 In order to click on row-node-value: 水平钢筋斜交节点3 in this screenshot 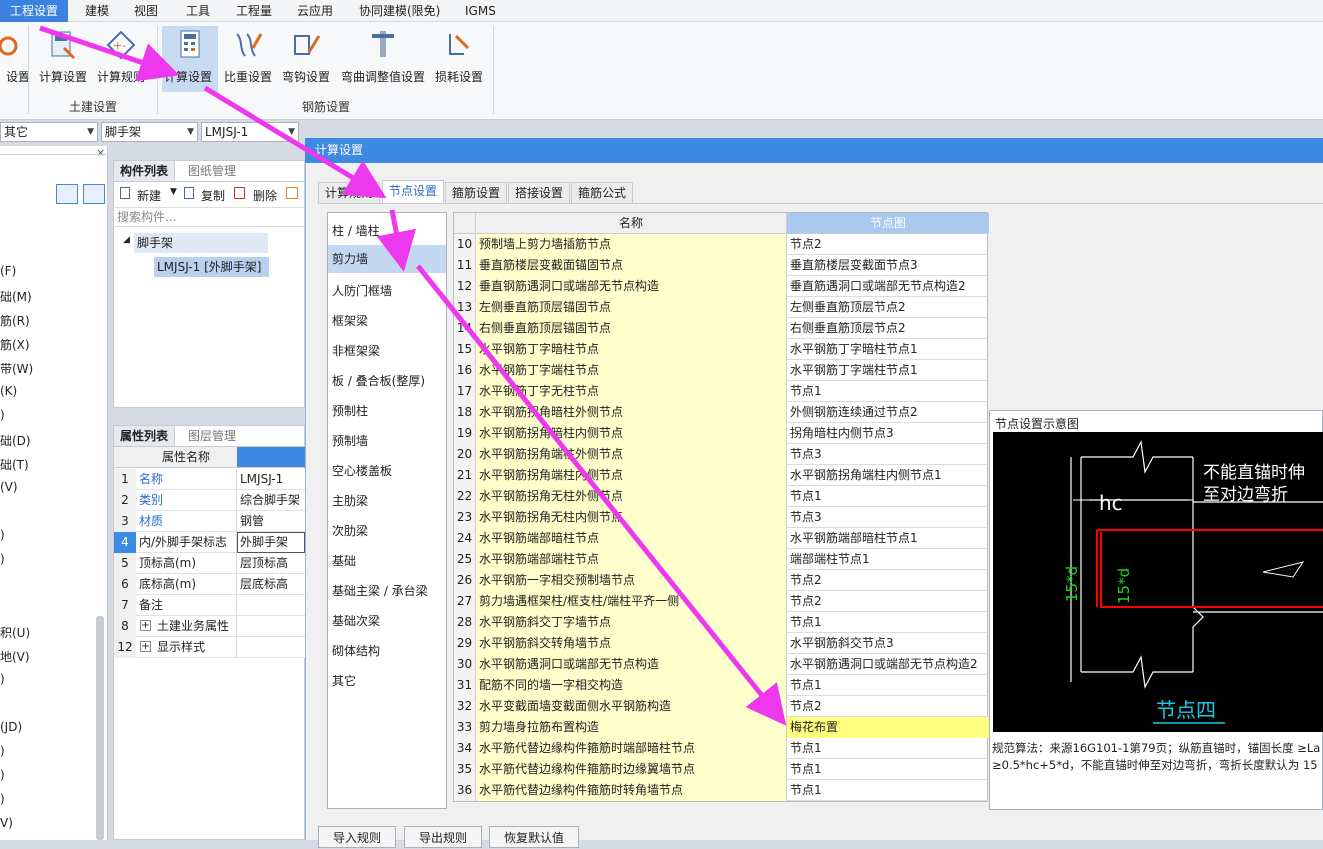, I will do `click(888, 643)`.